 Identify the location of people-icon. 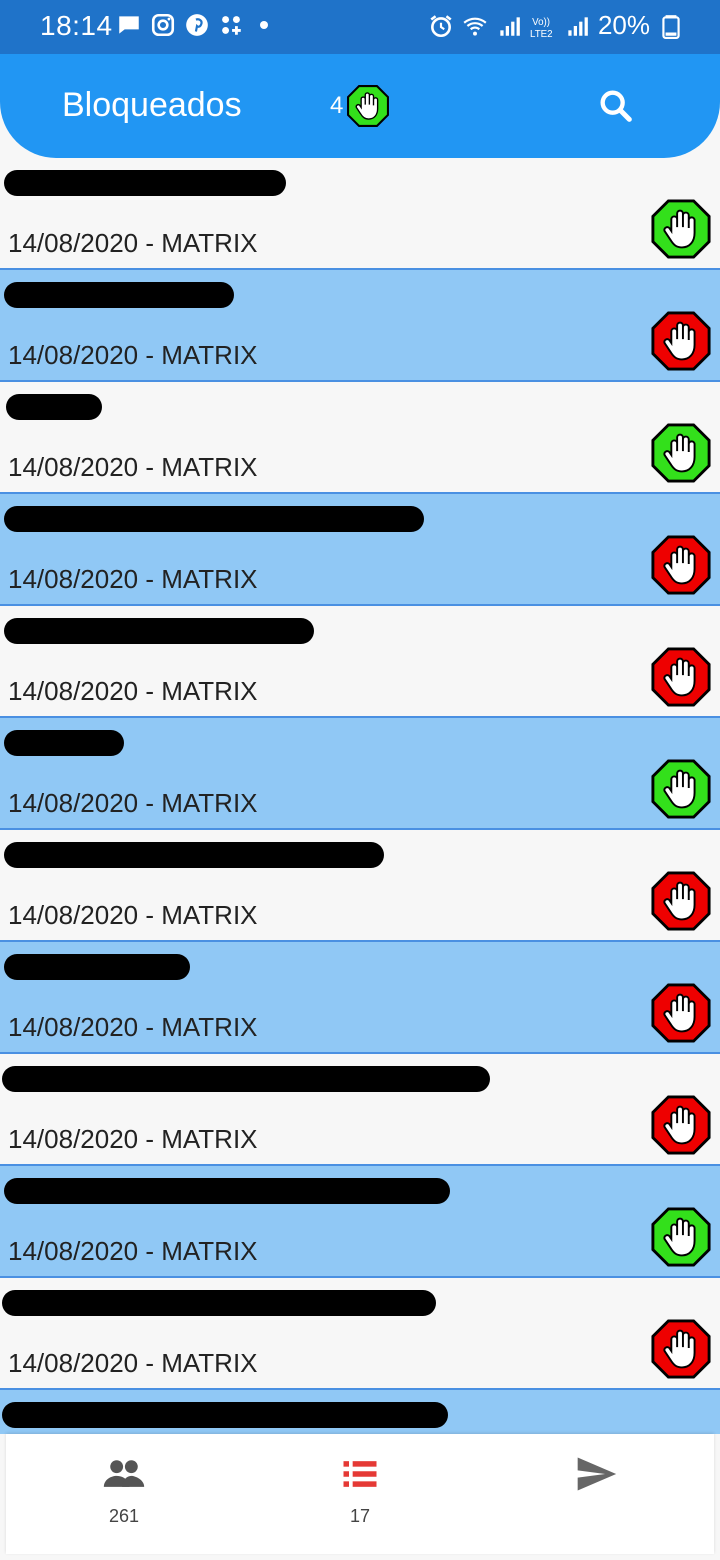
(124, 1473).